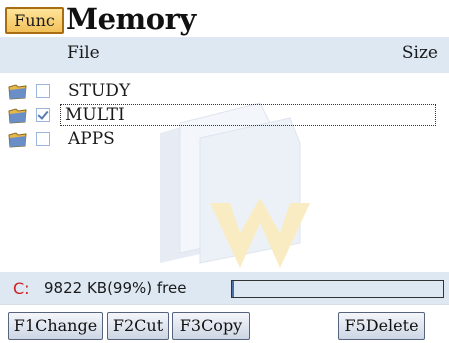 Image resolution: width=449 pixels, height=343 pixels. Describe the element at coordinates (420, 53) in the screenshot. I see `column-size-label: Size` at that location.